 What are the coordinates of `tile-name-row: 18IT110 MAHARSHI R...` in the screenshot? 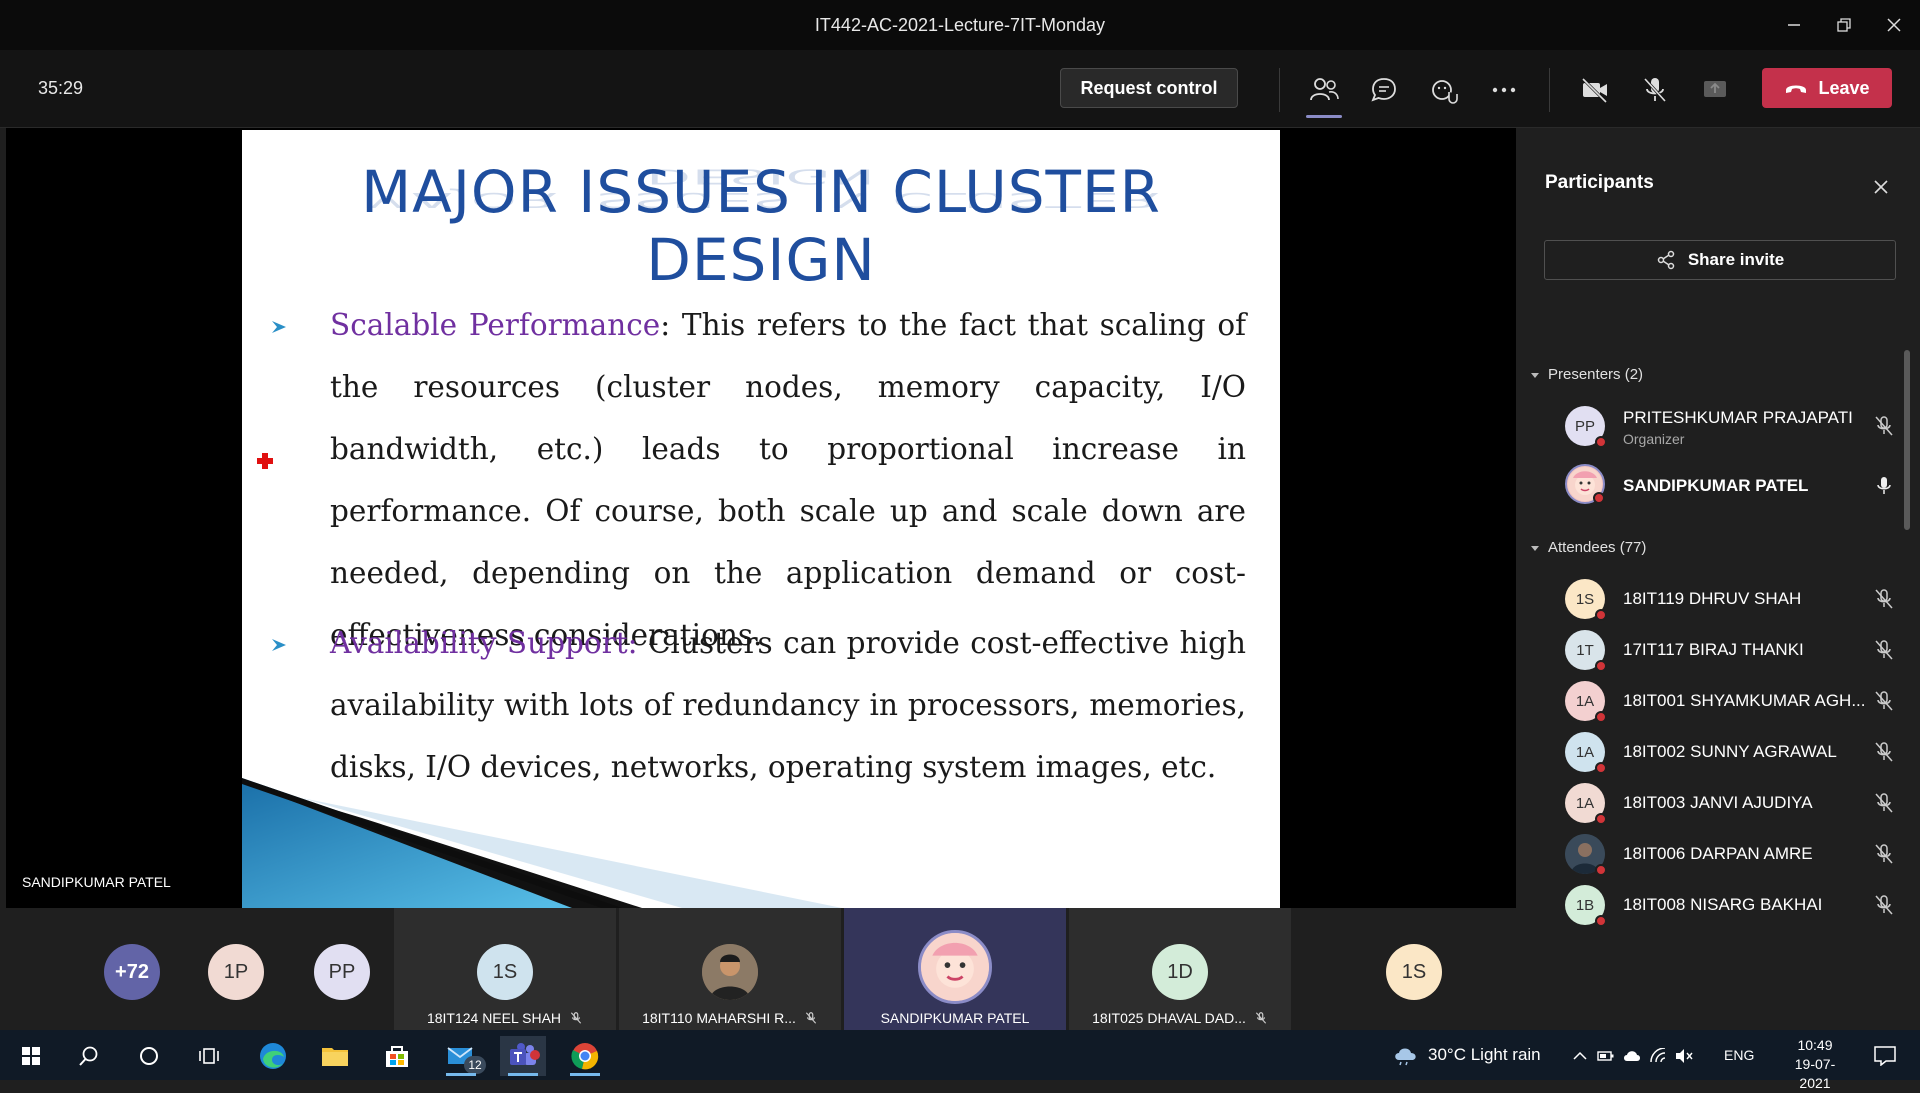 It's located at (730, 1018).